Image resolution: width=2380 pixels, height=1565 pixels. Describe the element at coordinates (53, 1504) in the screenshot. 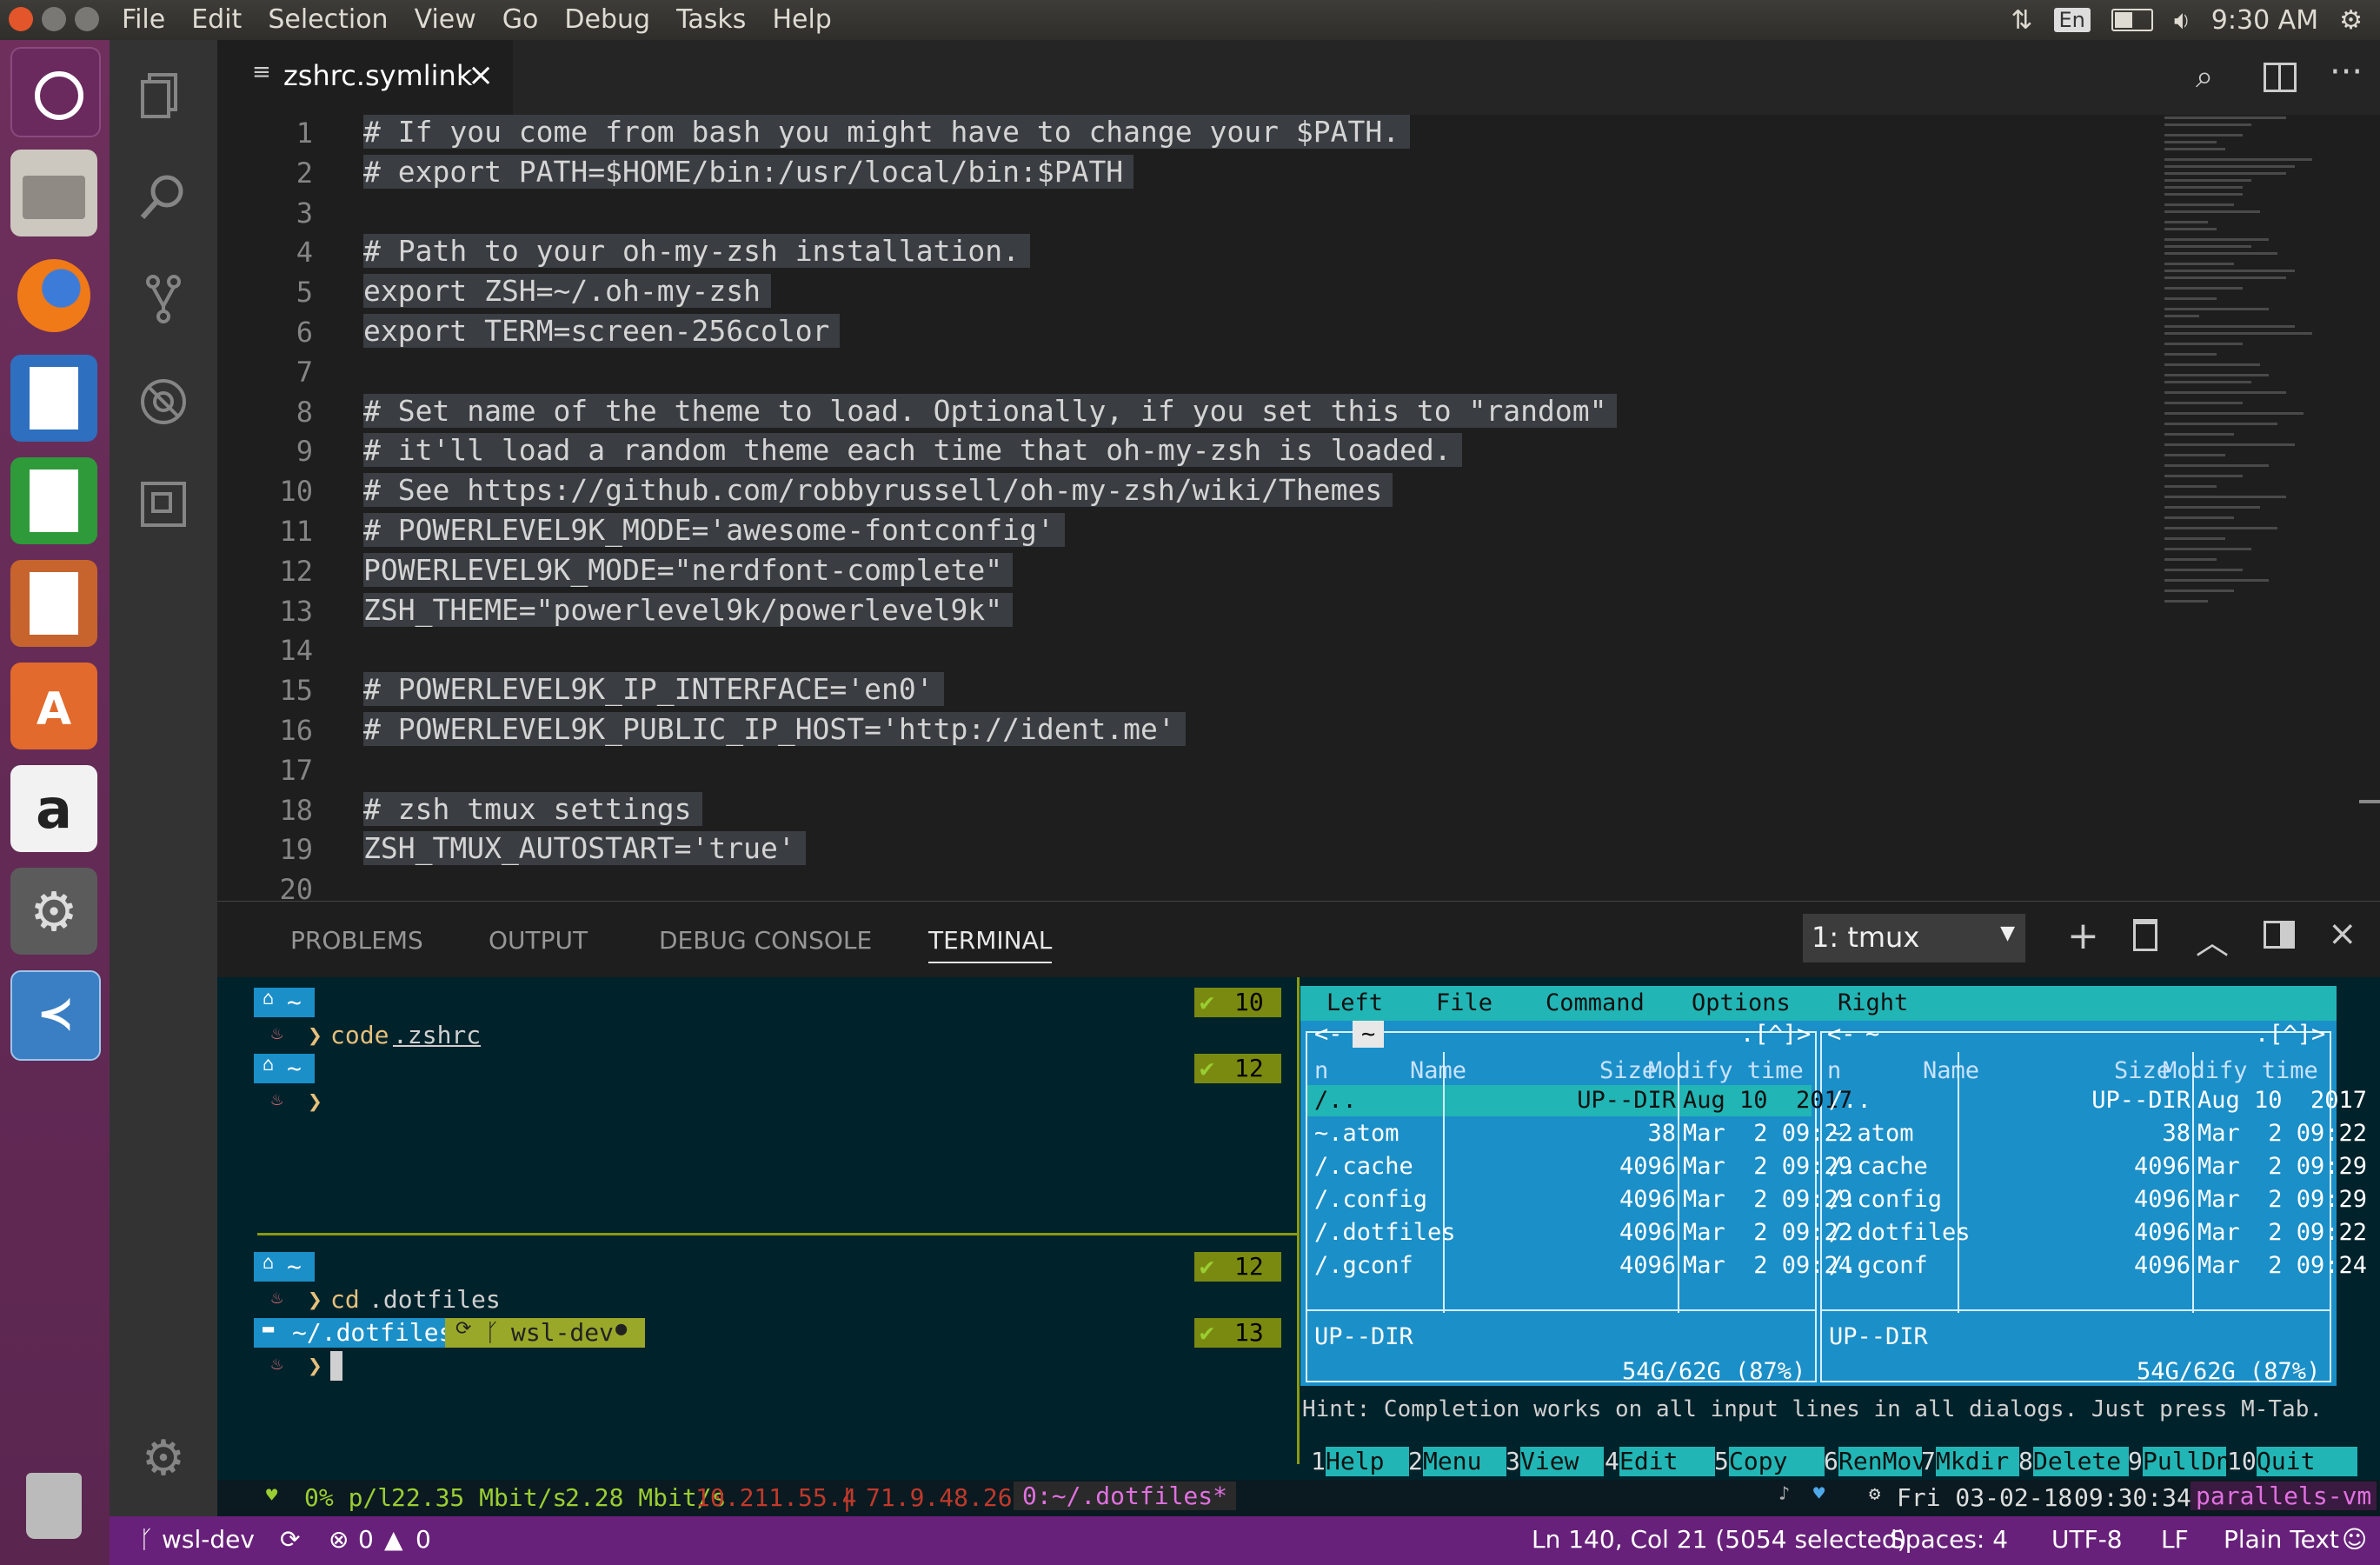

I see `trash-icon` at that location.